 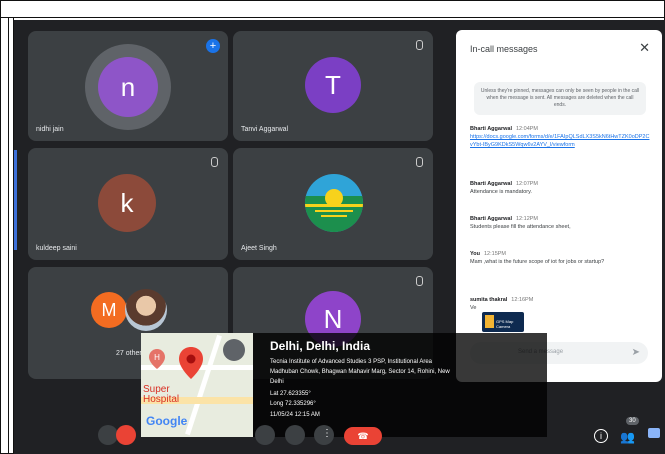 What do you see at coordinates (560, 304) in the screenshot?
I see `chat-message: sumita thakral 12:16PM Ve` at bounding box center [560, 304].